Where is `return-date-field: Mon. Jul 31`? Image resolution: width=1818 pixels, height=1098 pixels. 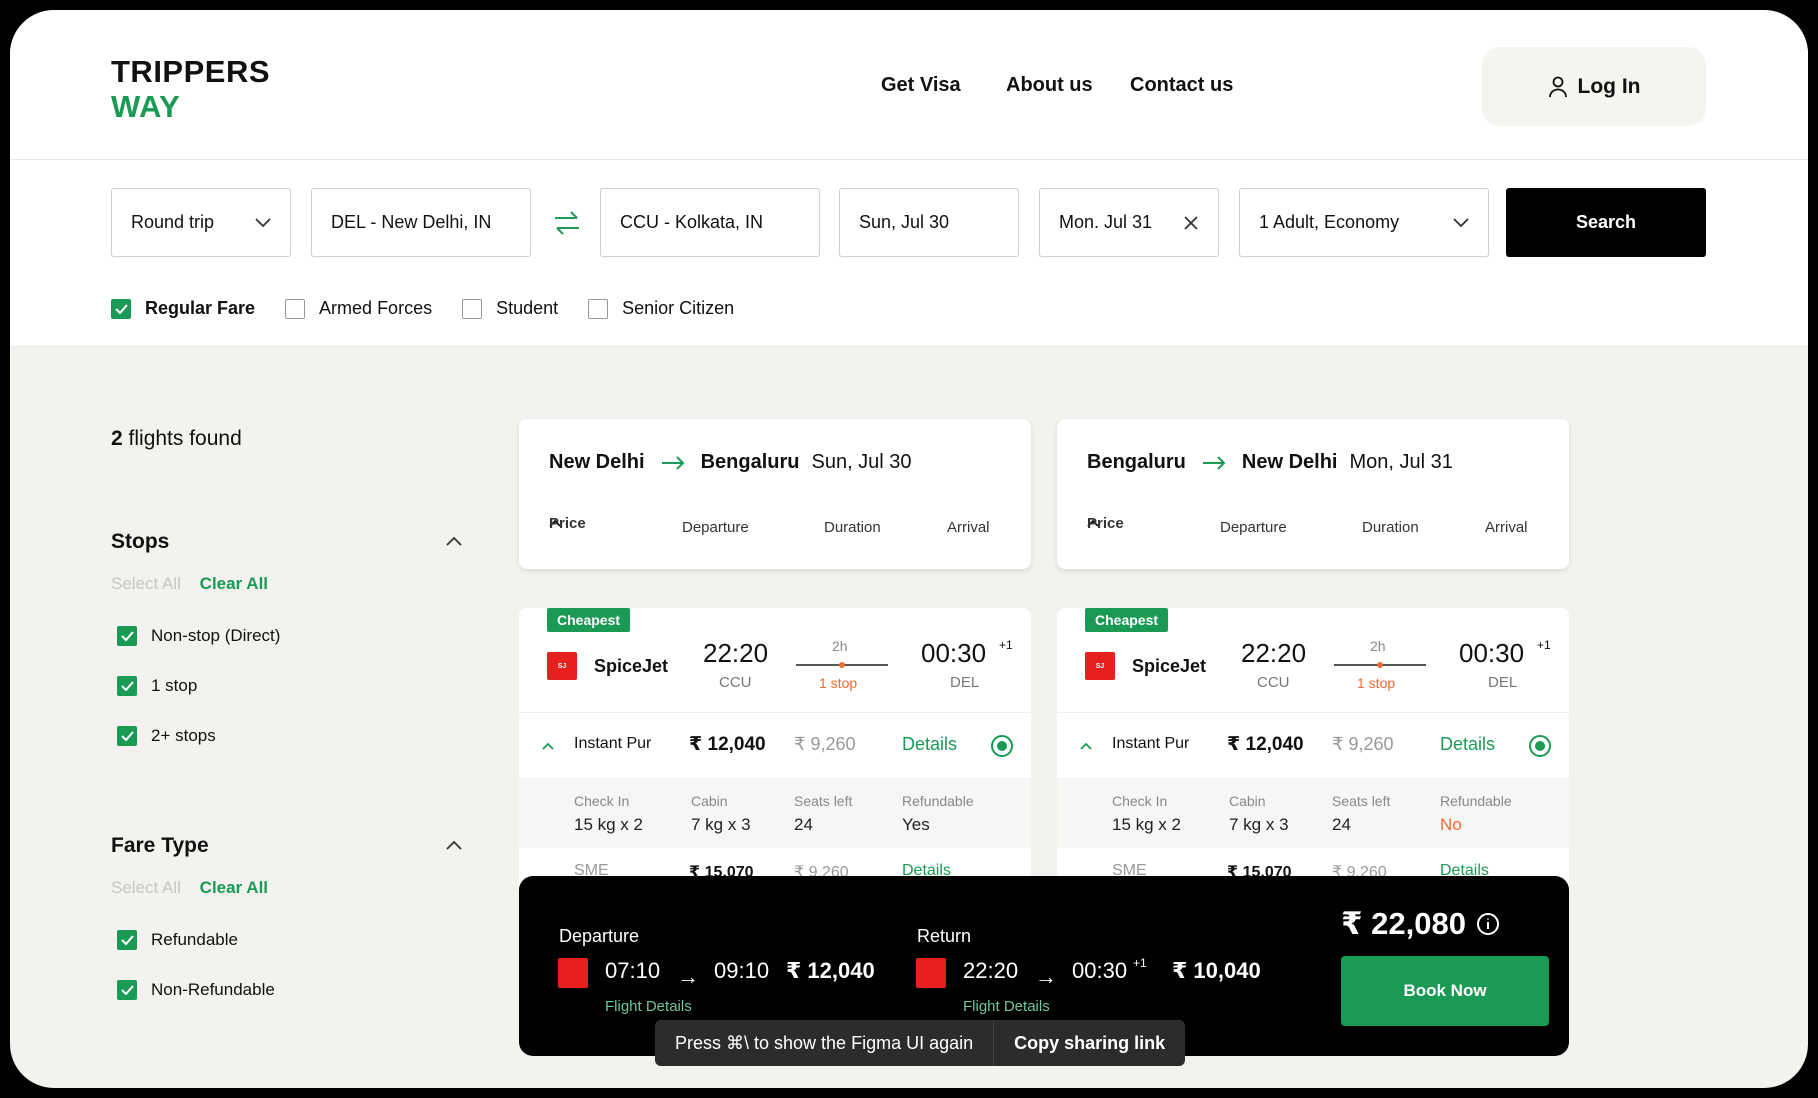 return-date-field: Mon. Jul 31 is located at coordinates (1129, 222).